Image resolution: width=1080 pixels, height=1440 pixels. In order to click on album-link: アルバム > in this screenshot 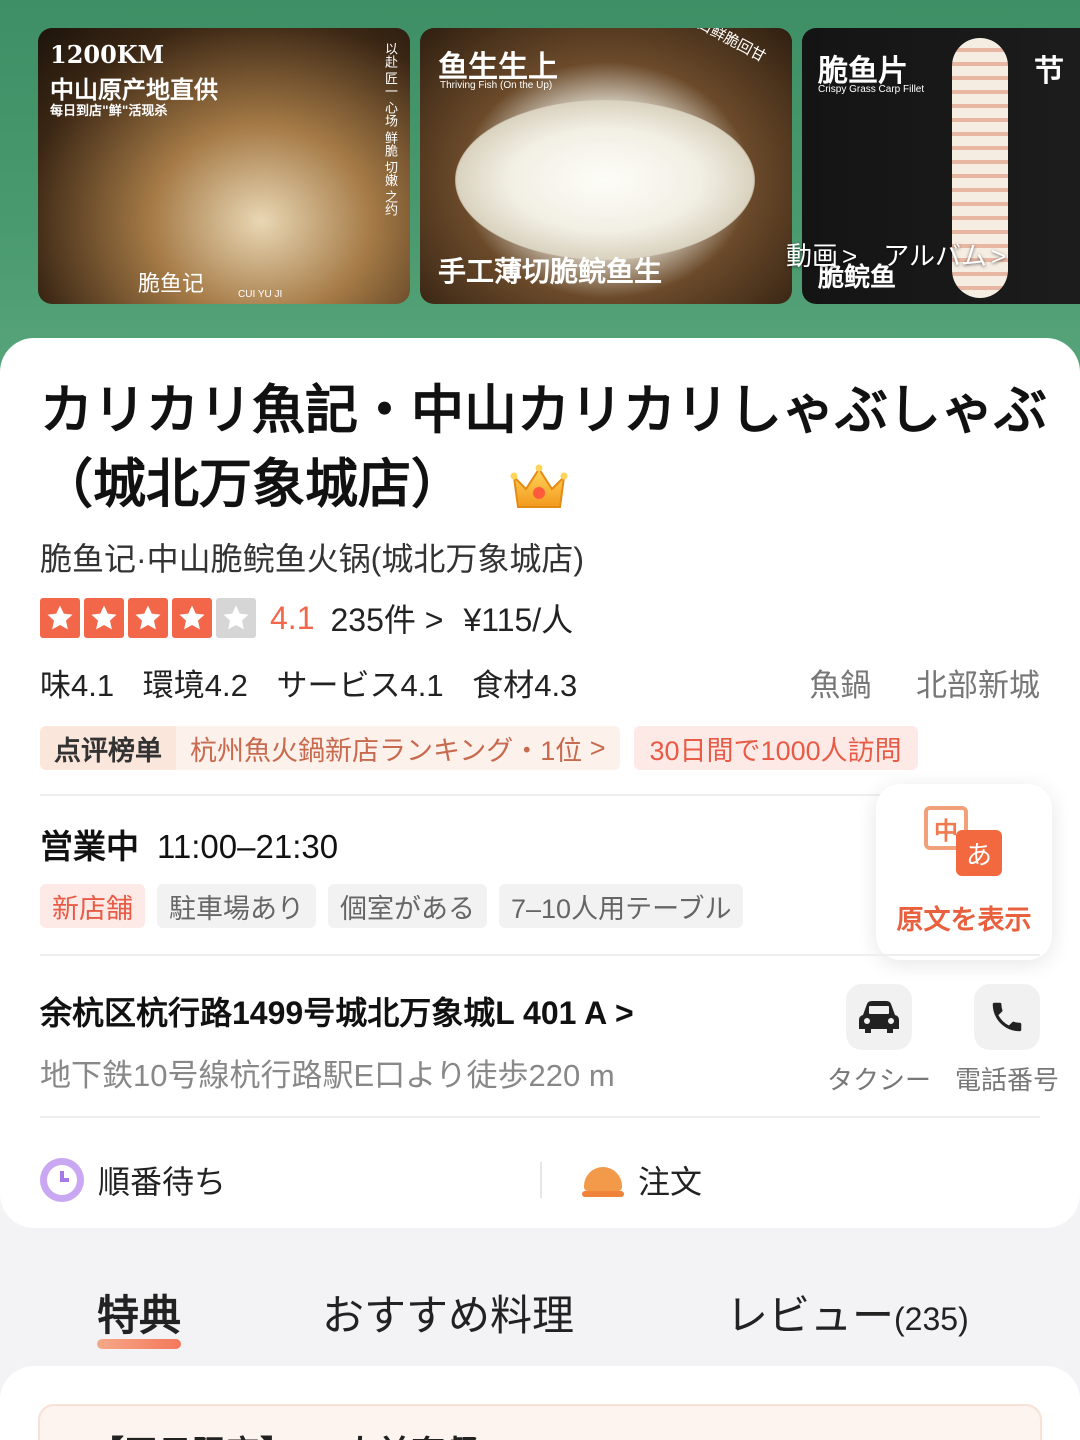, I will do `click(944, 254)`.